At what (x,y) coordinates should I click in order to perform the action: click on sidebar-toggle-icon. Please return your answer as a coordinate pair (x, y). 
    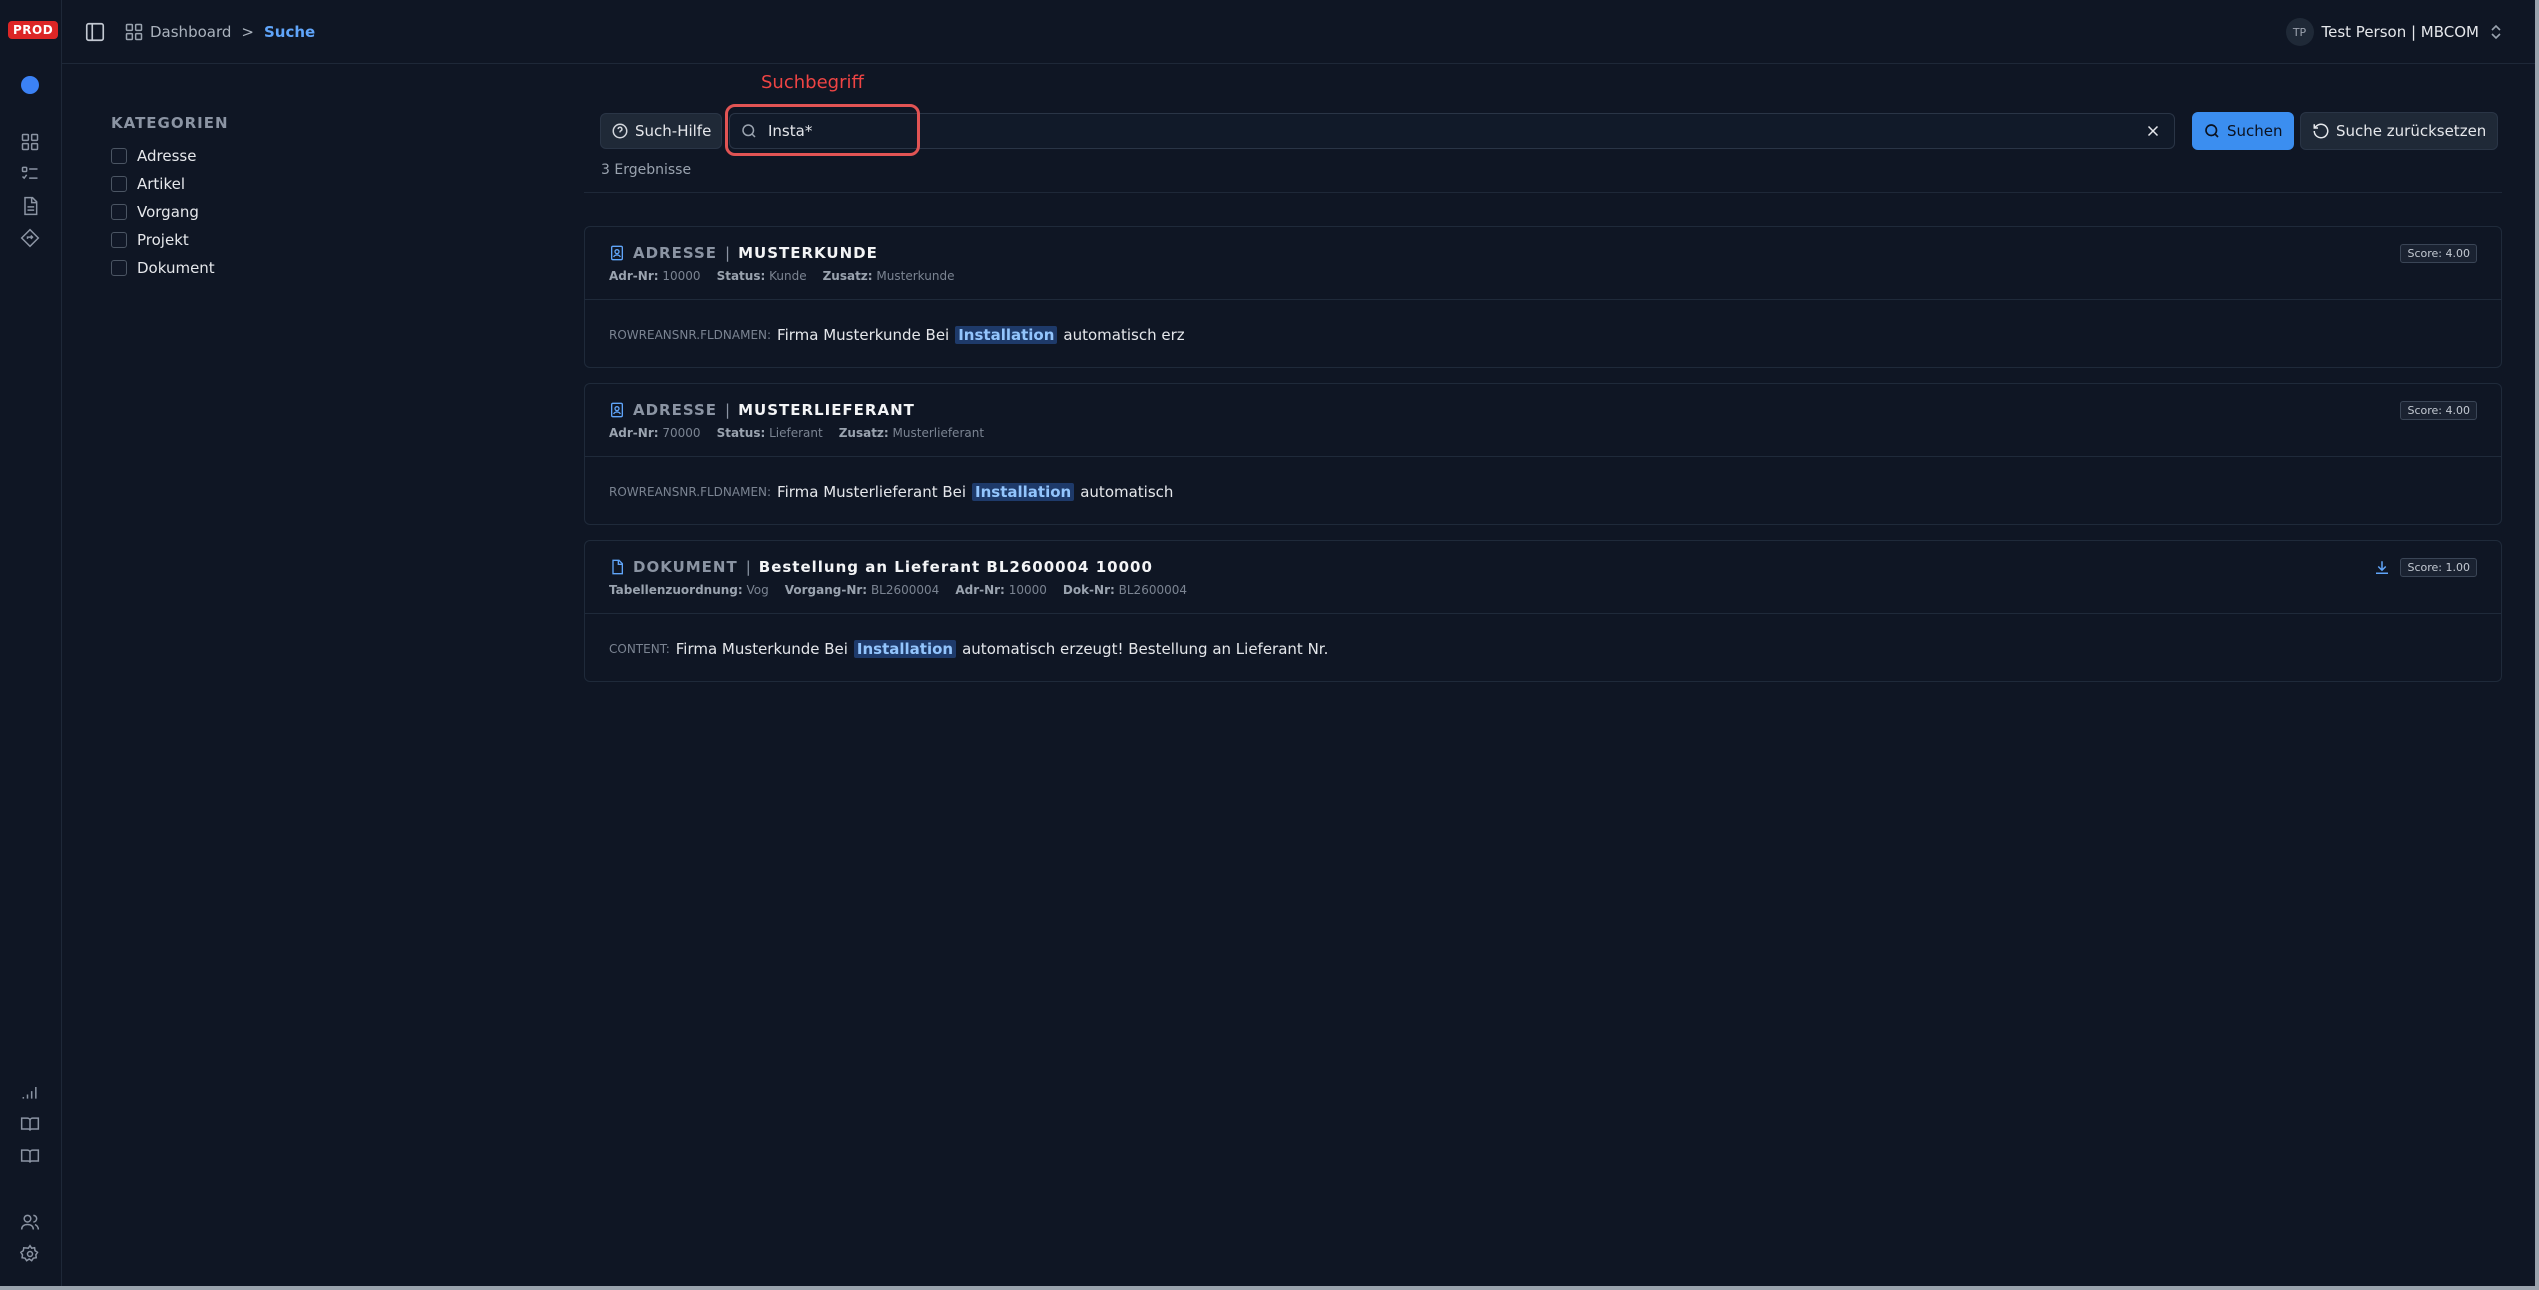
    Looking at the image, I should click on (95, 32).